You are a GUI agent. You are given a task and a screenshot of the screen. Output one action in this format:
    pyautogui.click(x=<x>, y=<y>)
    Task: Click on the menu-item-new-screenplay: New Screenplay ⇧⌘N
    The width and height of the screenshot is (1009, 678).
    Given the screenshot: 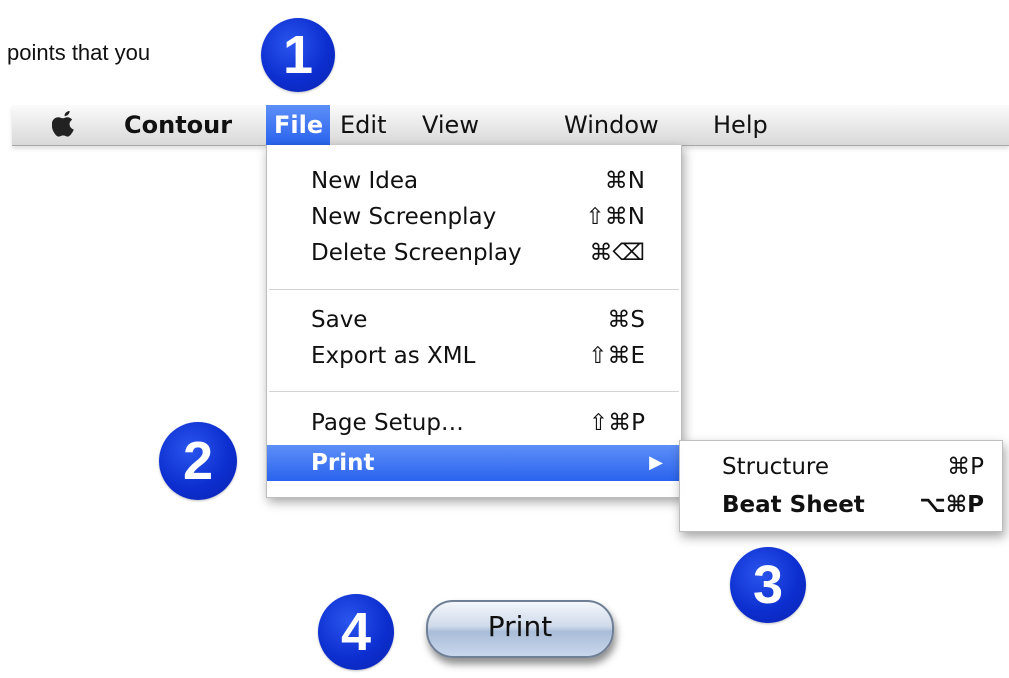 What is the action you would take?
    pyautogui.click(x=474, y=217)
    